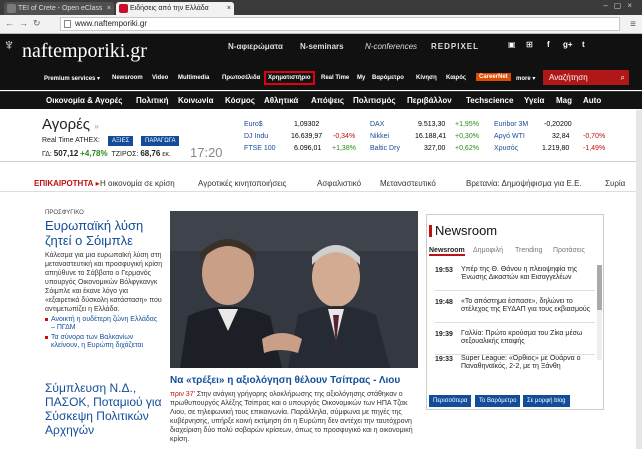 The width and height of the screenshot is (642, 449). What do you see at coordinates (160, 141) in the screenshot?
I see `derivatives-button: ΠΑΡΑΓΩΓΑ` at bounding box center [160, 141].